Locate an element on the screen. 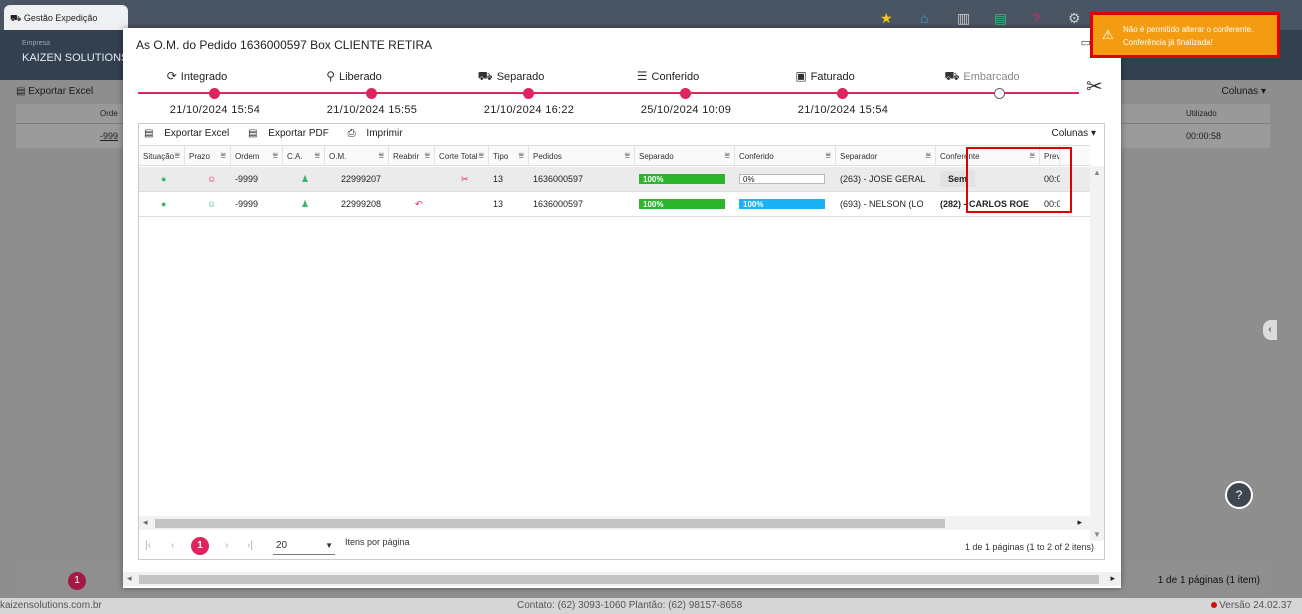 The height and width of the screenshot is (614, 1302). scroll-left-icon: ◂ is located at coordinates (145, 522).